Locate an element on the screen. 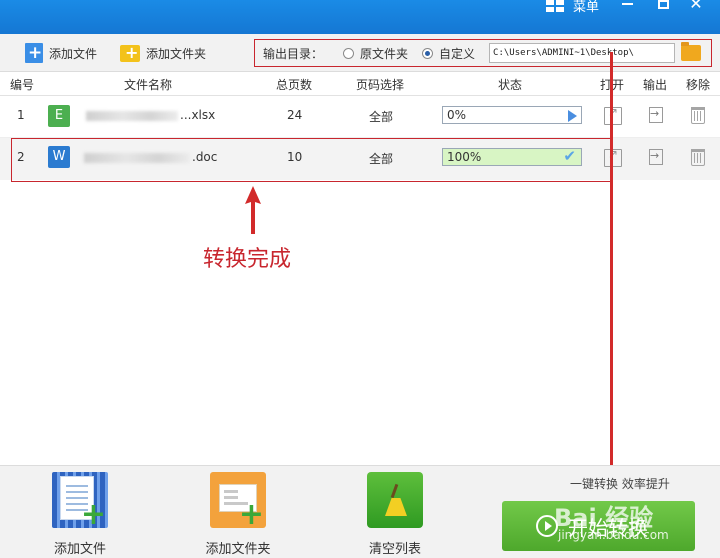 The width and height of the screenshot is (720, 558). add-folder-icon is located at coordinates (130, 53).